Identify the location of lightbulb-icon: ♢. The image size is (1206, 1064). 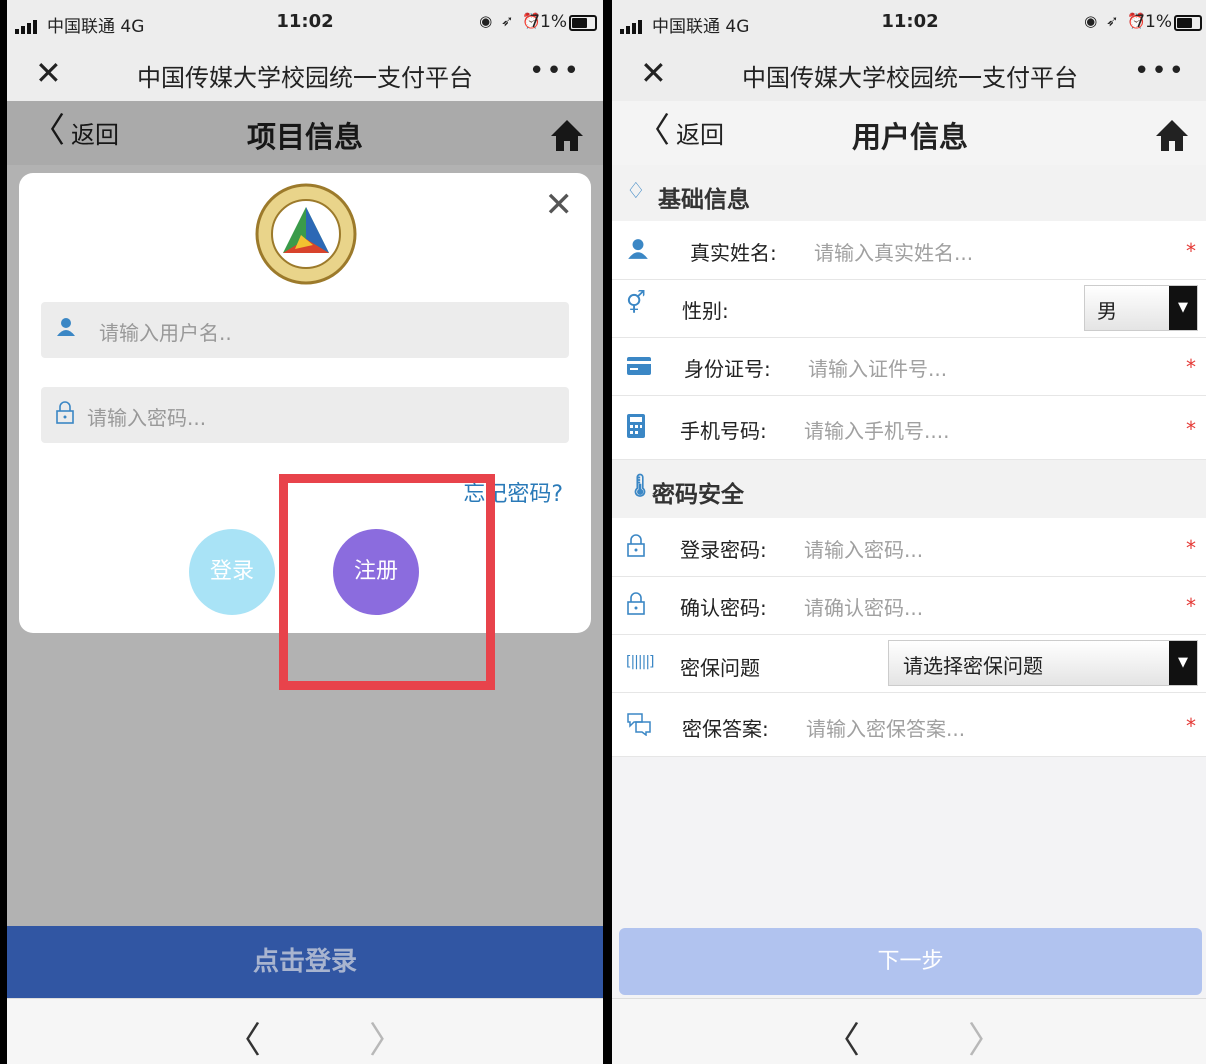
(636, 191).